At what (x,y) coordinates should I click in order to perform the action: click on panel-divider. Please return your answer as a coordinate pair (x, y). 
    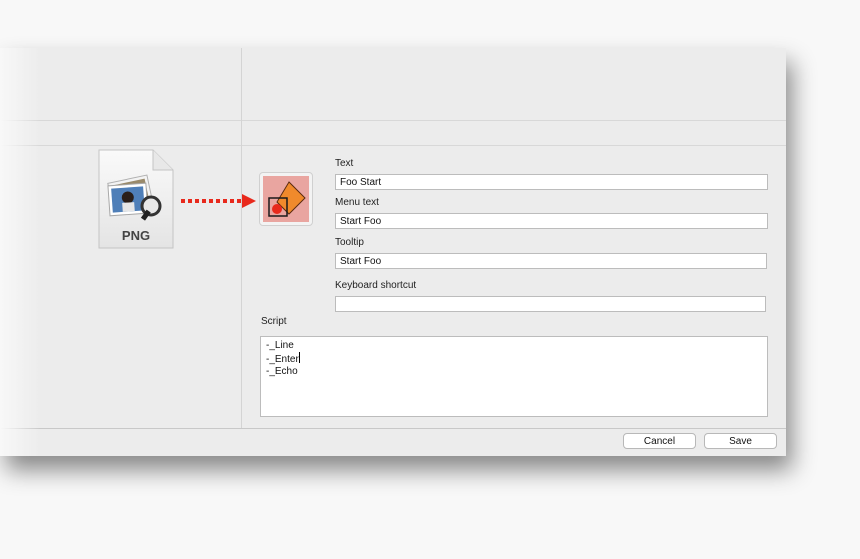
    Looking at the image, I should click on (241, 238).